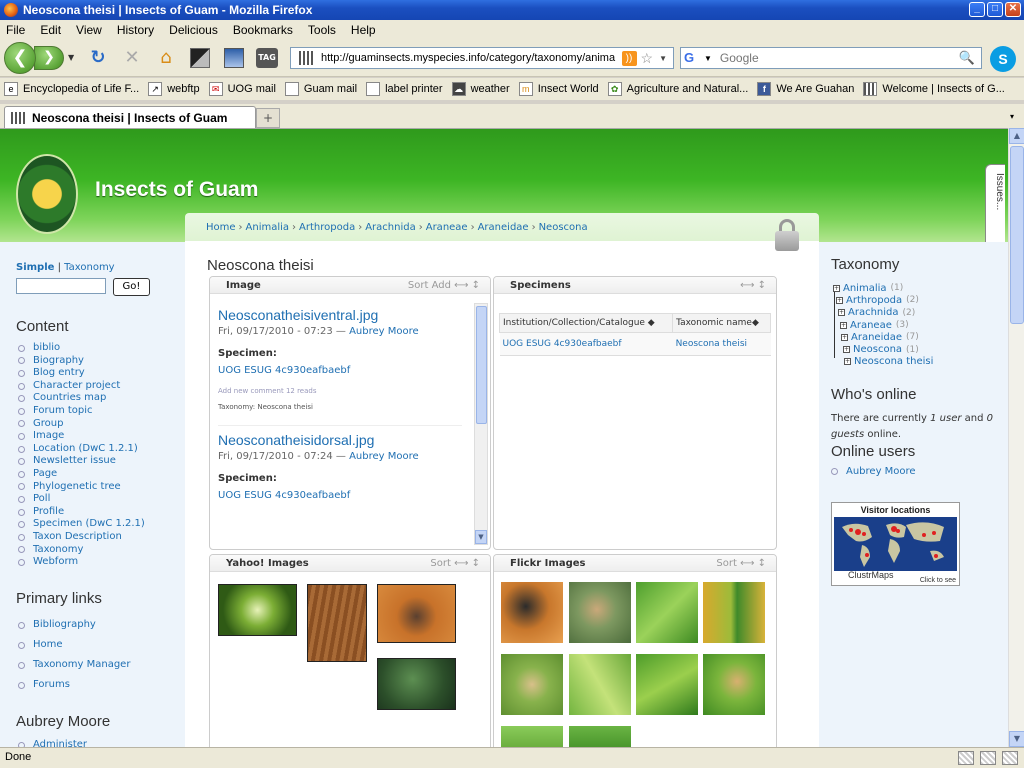 This screenshot has height=768, width=1024. Describe the element at coordinates (721, 344) in the screenshot. I see `taxonomic-name-link: Neoscona theisi` at that location.